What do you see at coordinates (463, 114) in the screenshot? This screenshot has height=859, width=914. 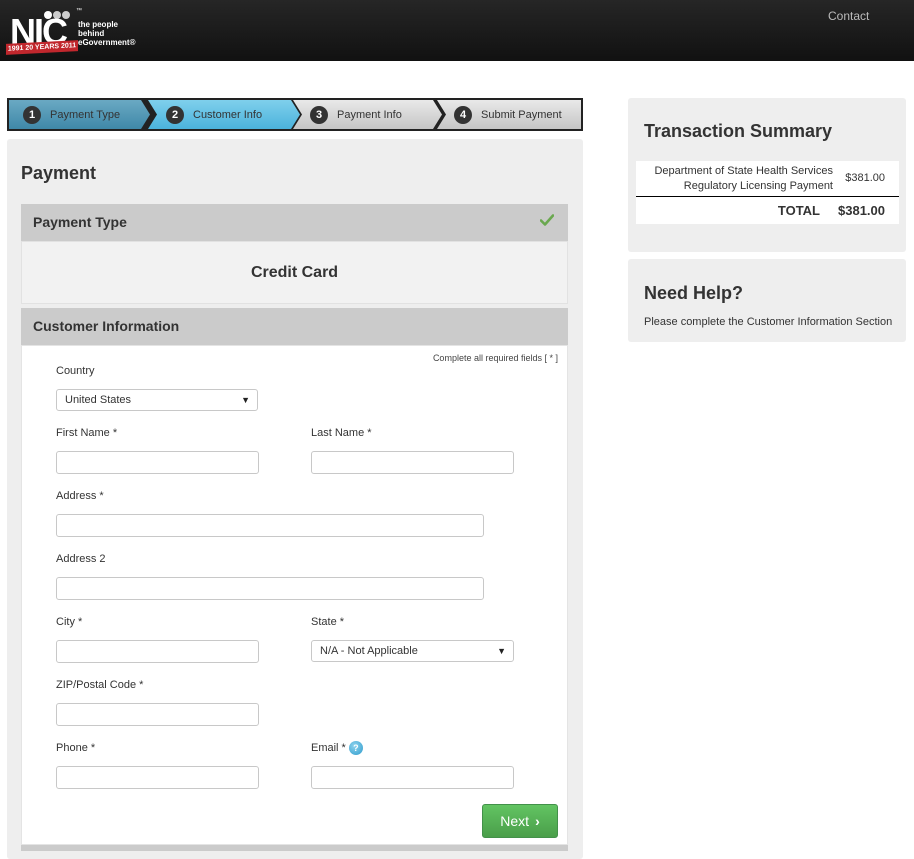 I see `step-number: 4` at bounding box center [463, 114].